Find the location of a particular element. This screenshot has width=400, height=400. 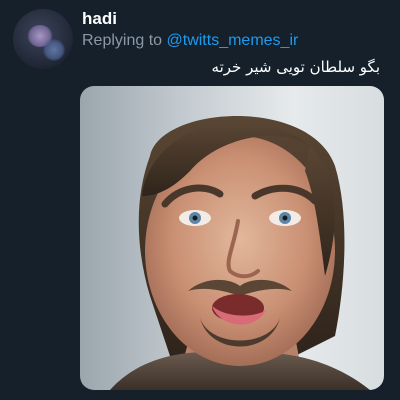

avatar-blur-shape is located at coordinates (54, 50).